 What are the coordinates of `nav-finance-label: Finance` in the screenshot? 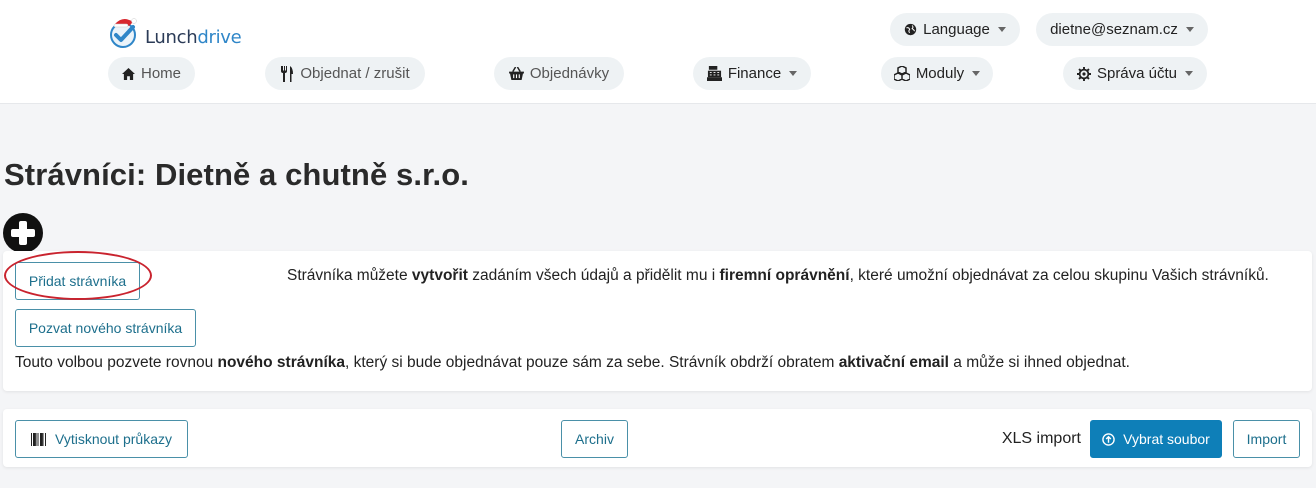 It's located at (754, 73).